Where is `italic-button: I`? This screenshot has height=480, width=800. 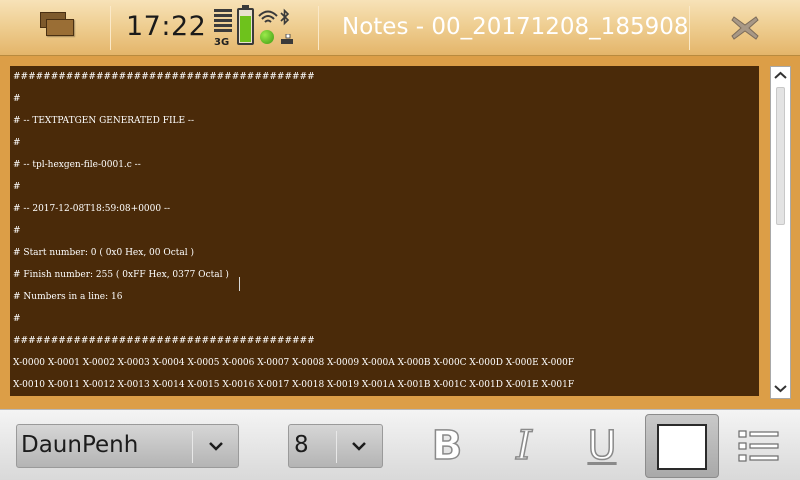
italic-button: I is located at coordinates (524, 446).